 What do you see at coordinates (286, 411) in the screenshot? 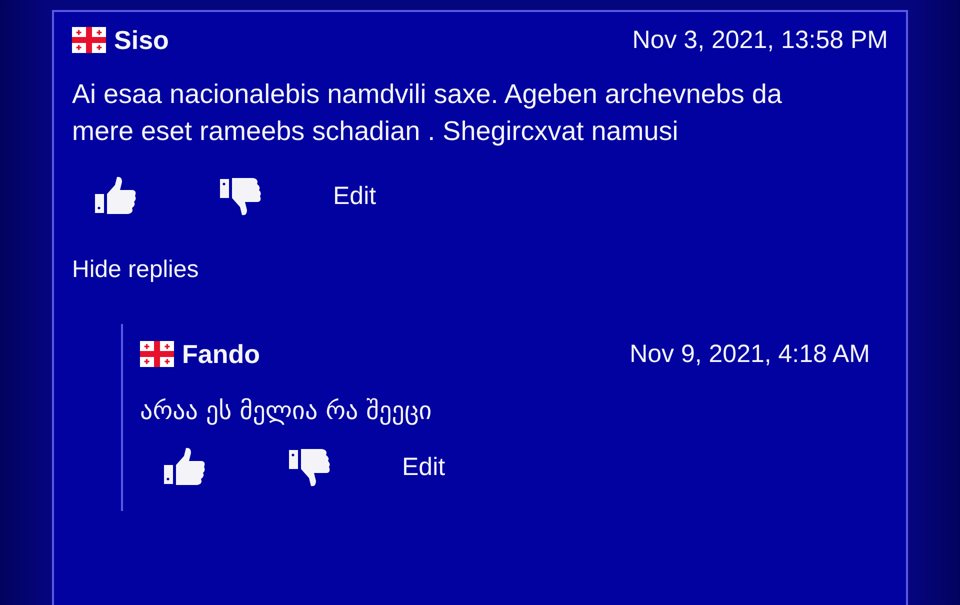
I see `reply-text: არაა ეს მელია რა შეეცი` at bounding box center [286, 411].